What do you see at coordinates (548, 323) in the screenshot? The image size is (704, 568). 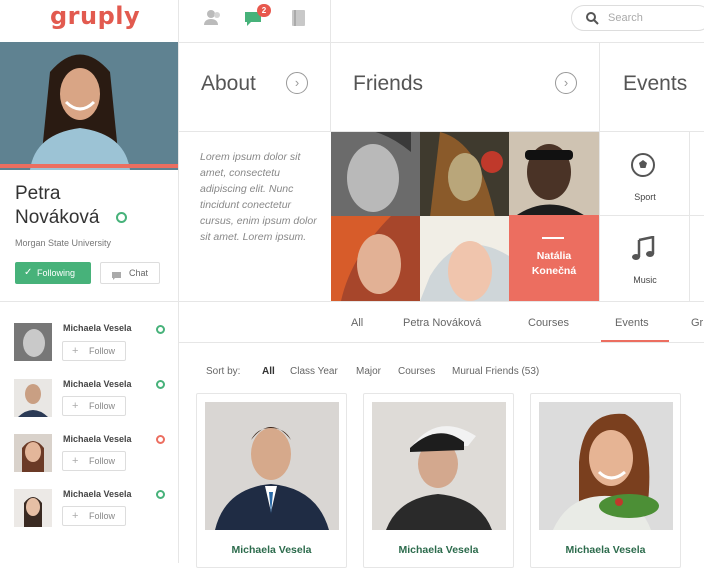 I see `tab-courses: Courses` at bounding box center [548, 323].